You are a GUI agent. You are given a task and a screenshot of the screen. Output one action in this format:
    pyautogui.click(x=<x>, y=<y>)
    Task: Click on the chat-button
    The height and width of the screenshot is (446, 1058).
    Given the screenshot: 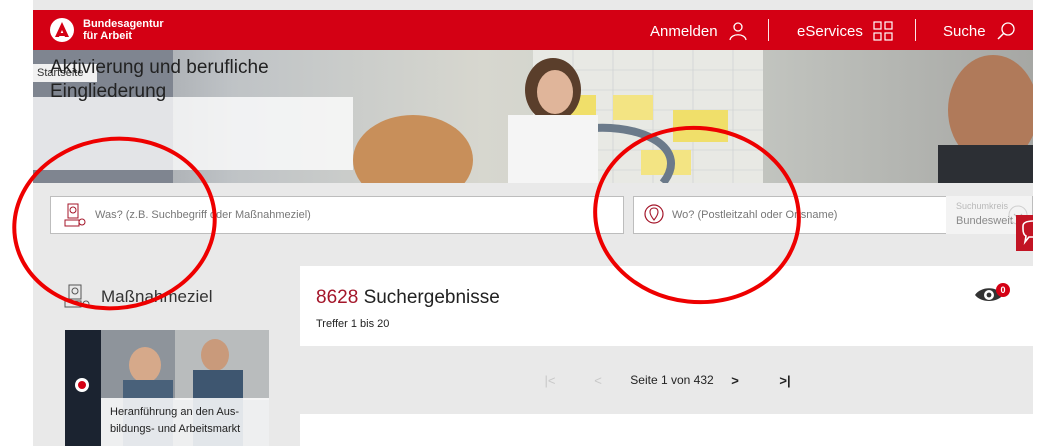 What is the action you would take?
    pyautogui.click(x=1024, y=233)
    